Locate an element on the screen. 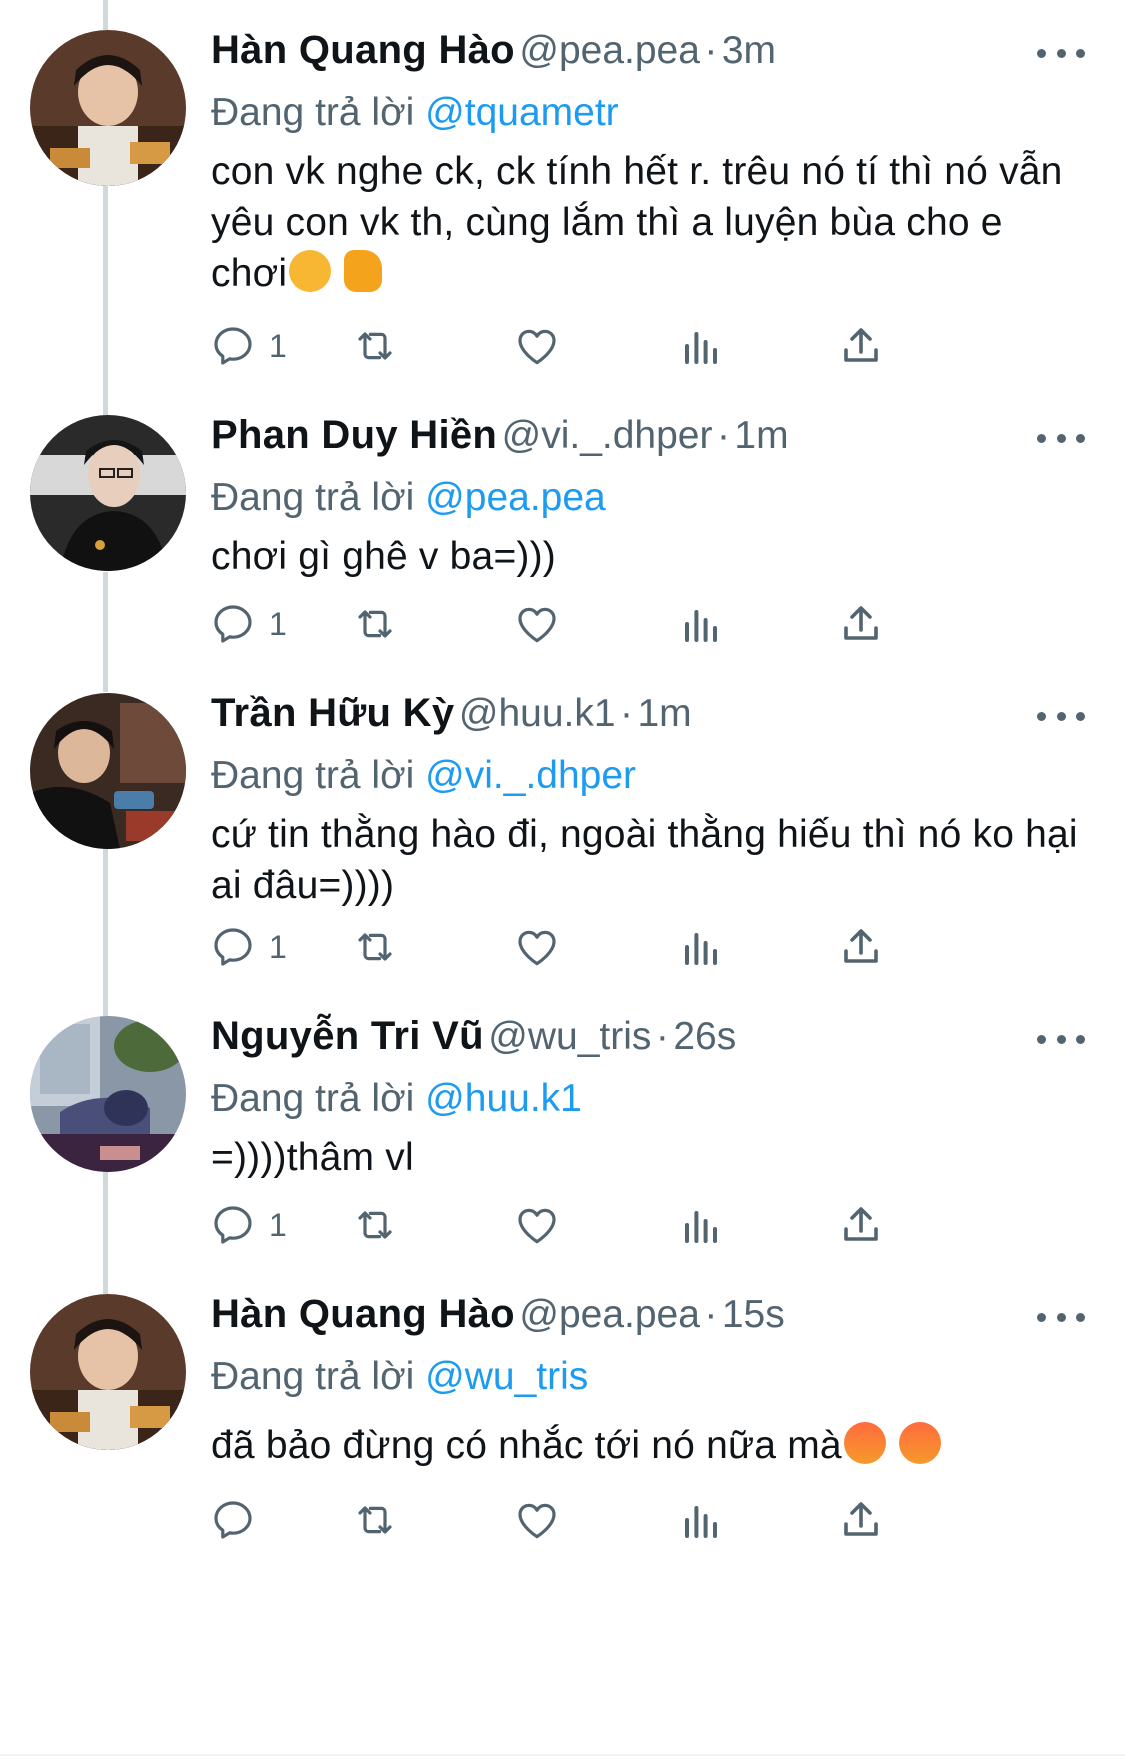 Image resolution: width=1125 pixels, height=1761 pixels. mention-link: @vi._.dhper is located at coordinates (530, 775).